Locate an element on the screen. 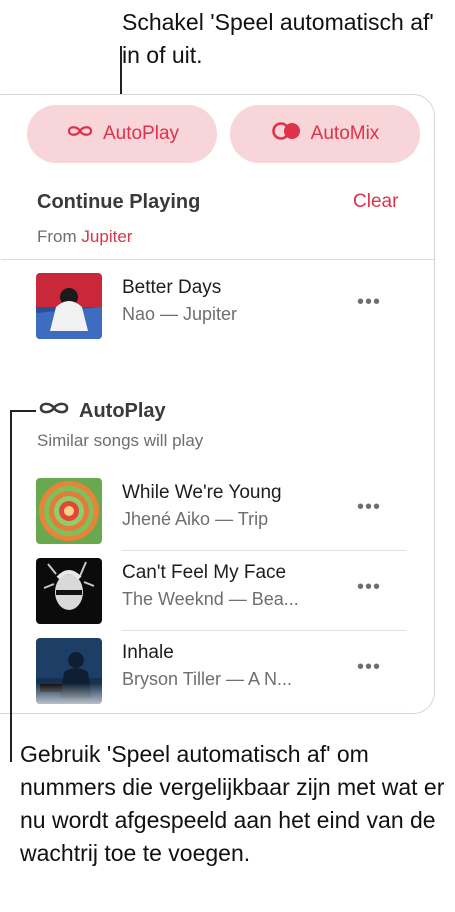 The height and width of the screenshot is (912, 455). continue-playing-title: Continue Playing is located at coordinates (119, 202).